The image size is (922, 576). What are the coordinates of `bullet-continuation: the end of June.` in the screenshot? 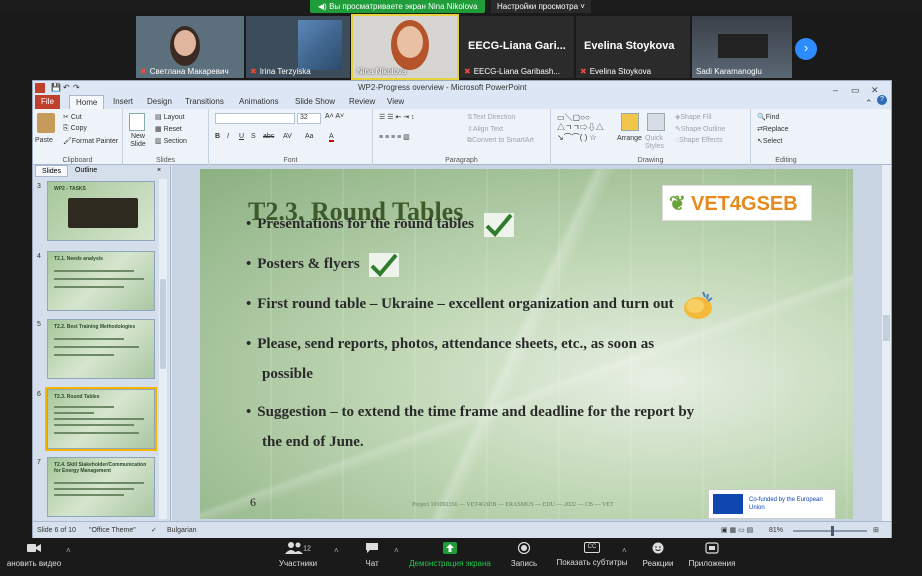 It's located at (313, 442).